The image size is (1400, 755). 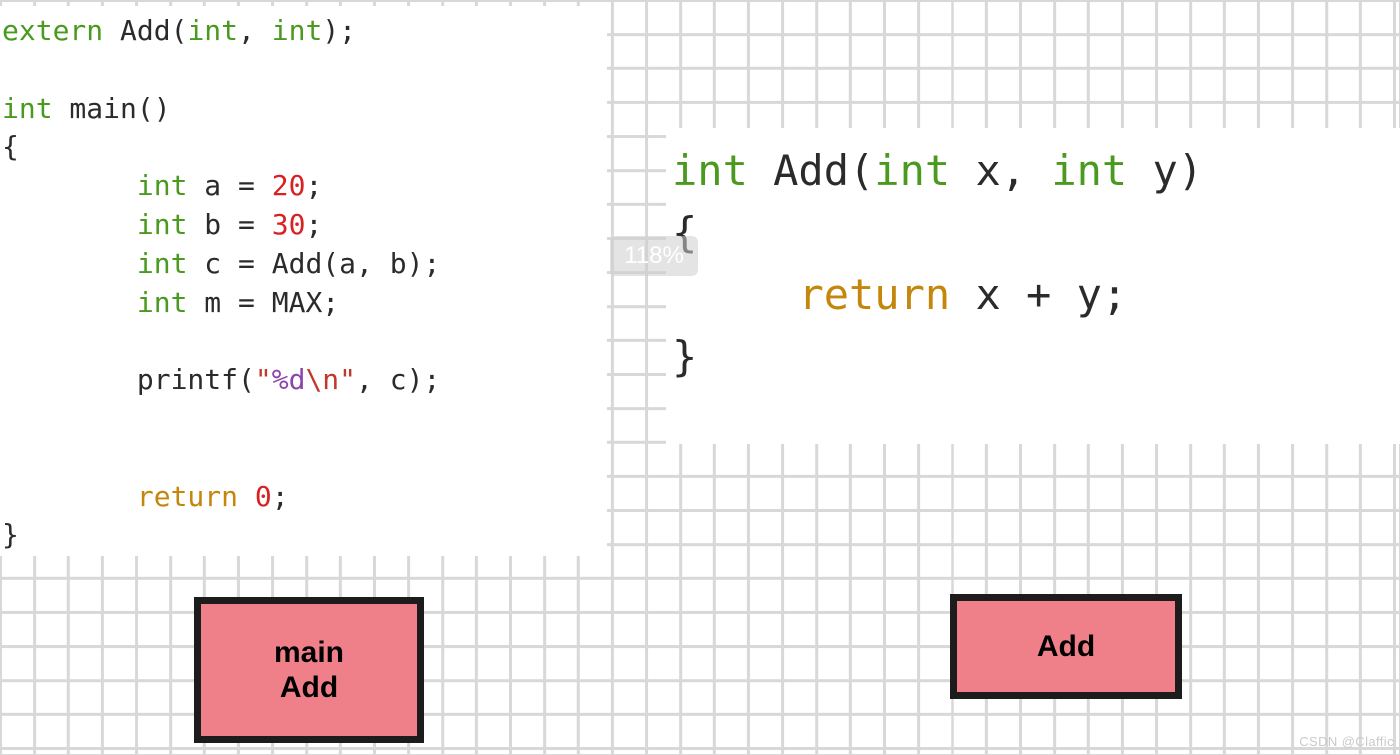 I want to click on code-token: x + y;, so click(x=1039, y=294).